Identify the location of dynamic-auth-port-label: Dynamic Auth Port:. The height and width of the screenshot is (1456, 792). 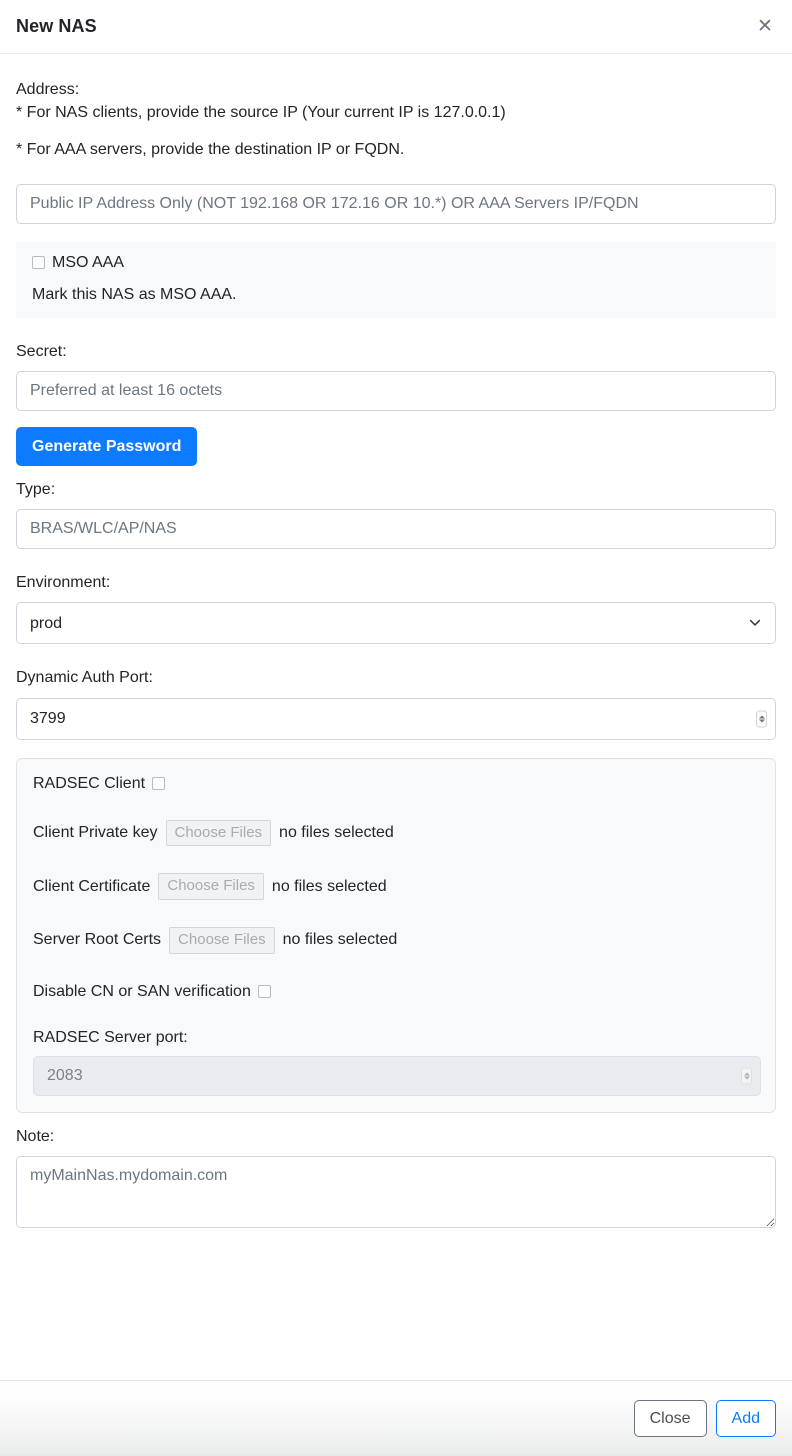
(84, 678).